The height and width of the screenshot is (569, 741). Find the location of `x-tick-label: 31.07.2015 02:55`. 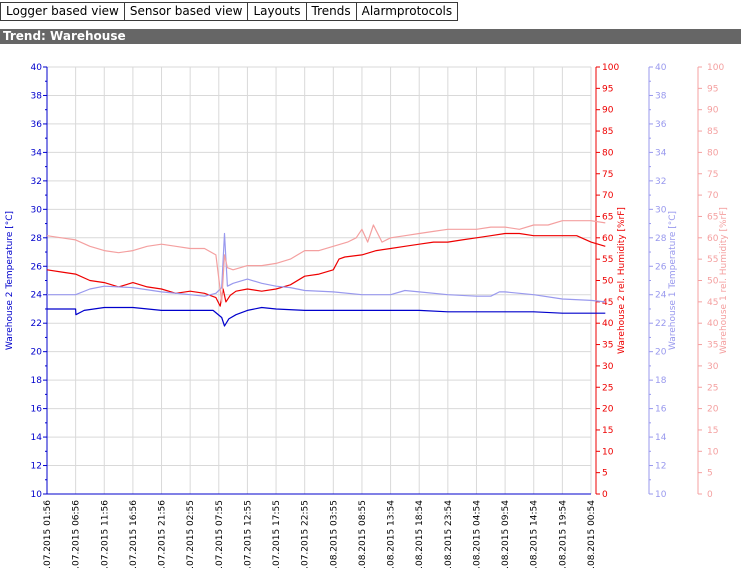

x-tick-label: 31.07.2015 02:55 is located at coordinates (191, 534).